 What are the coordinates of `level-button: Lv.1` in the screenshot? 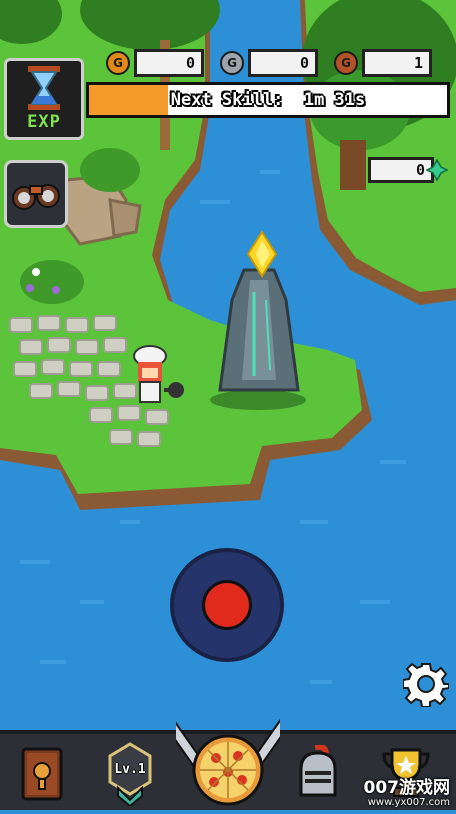 It's located at (130, 774).